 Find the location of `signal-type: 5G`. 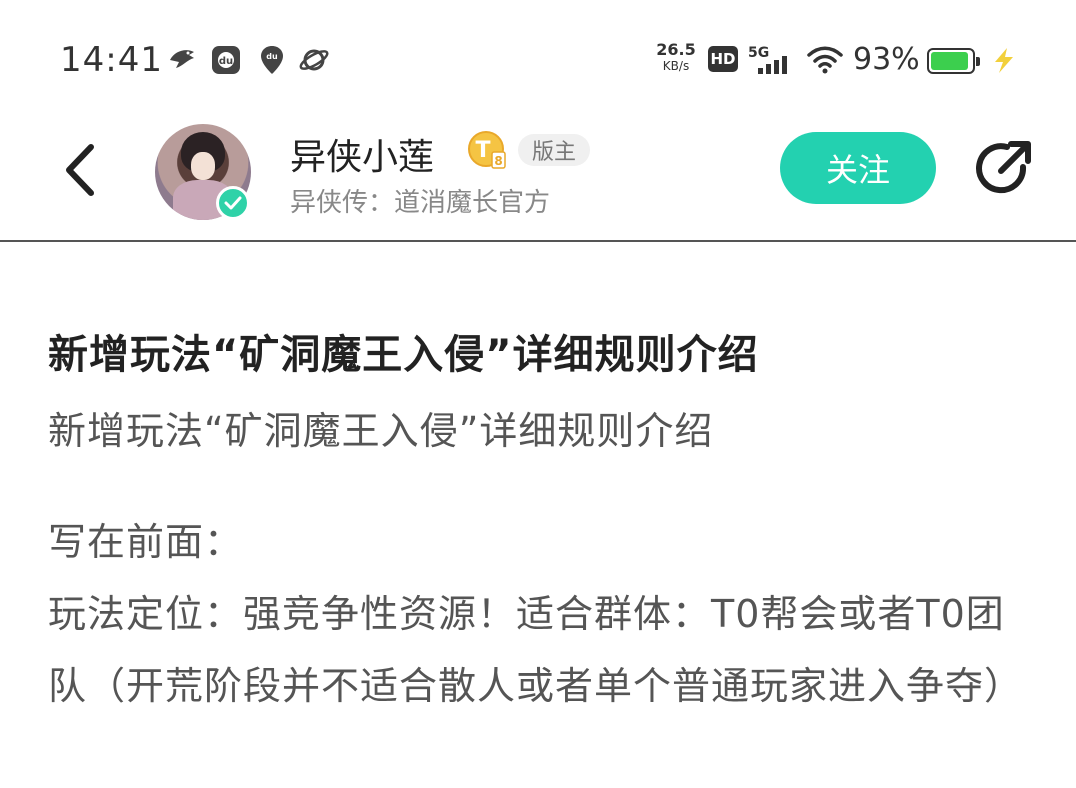

signal-type: 5G is located at coordinates (758, 53).